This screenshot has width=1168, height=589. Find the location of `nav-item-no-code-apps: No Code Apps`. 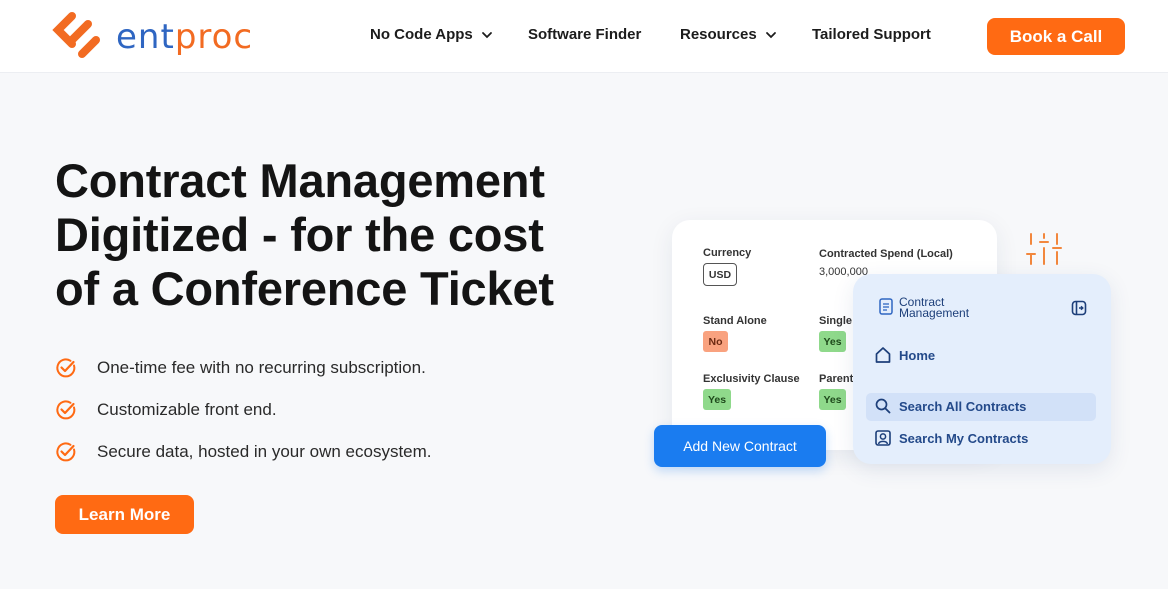

nav-item-no-code-apps: No Code Apps is located at coordinates (431, 34).